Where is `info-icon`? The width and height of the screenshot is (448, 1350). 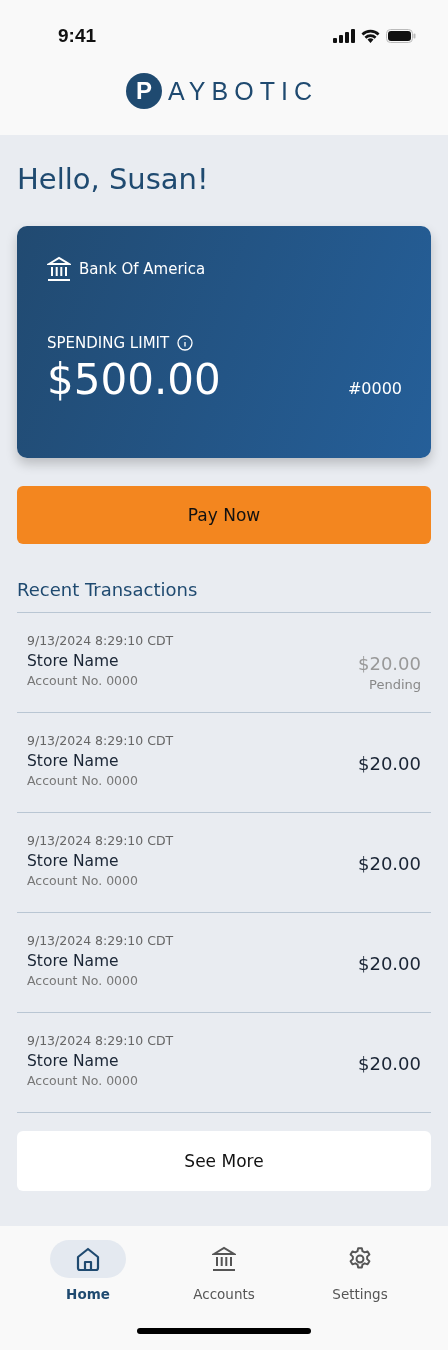
info-icon is located at coordinates (185, 343).